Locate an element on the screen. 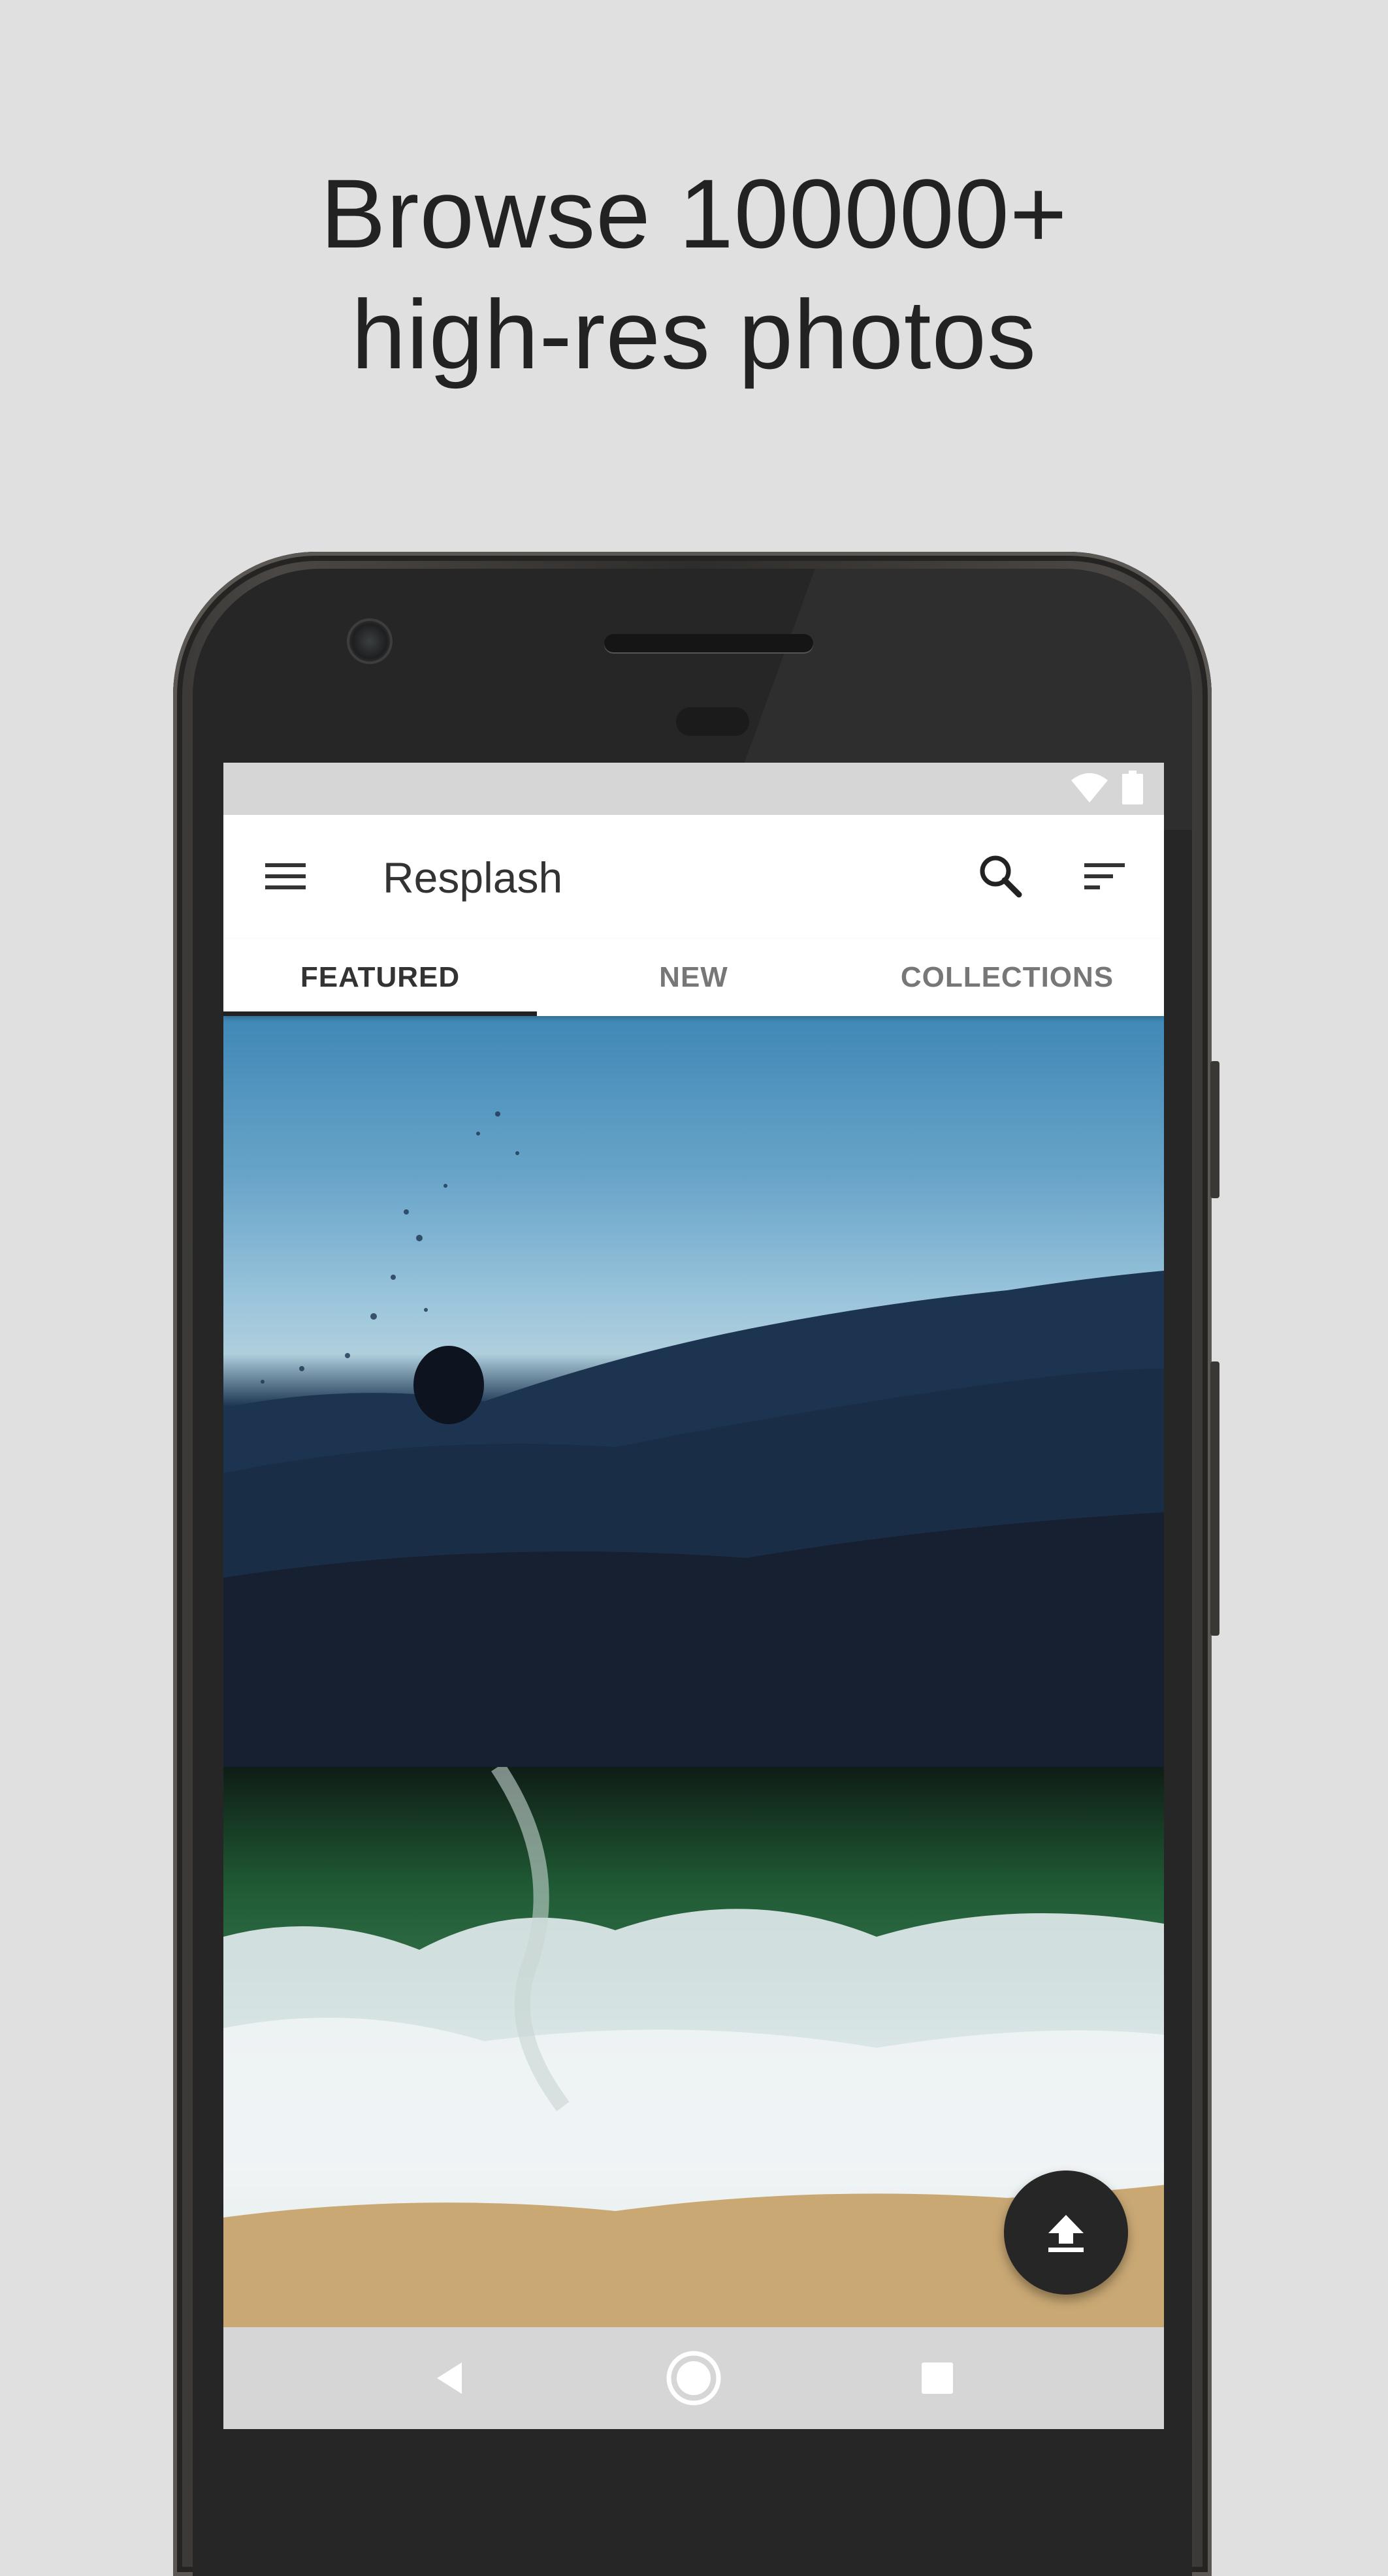 This screenshot has width=1388, height=2576. back-button is located at coordinates (450, 2378).